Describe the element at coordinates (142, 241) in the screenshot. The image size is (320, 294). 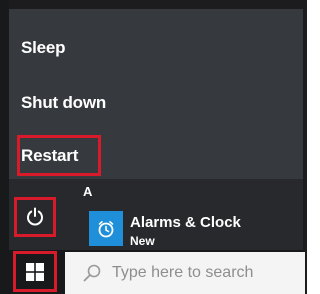
I see `new-app-badge: New` at that location.